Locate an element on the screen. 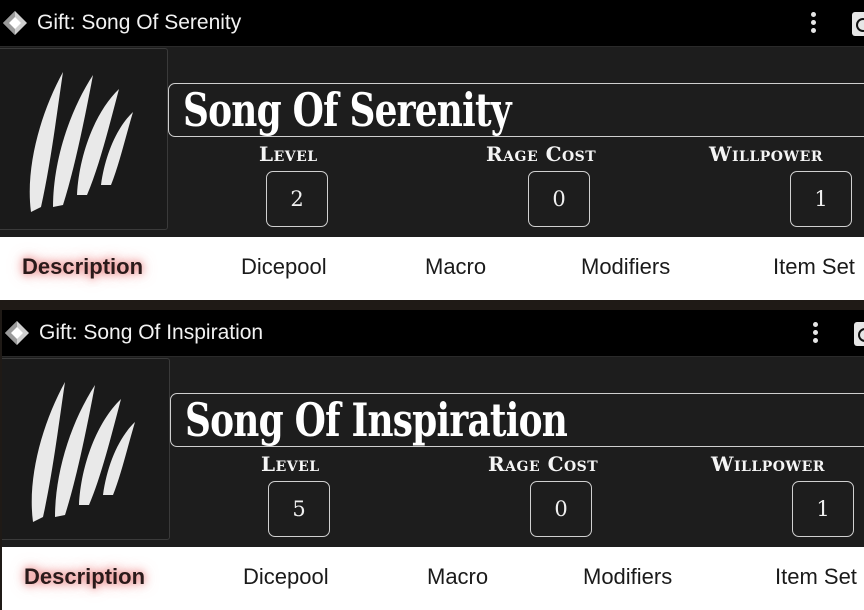  gift-name: Song Of Inspiration is located at coordinates (376, 420).